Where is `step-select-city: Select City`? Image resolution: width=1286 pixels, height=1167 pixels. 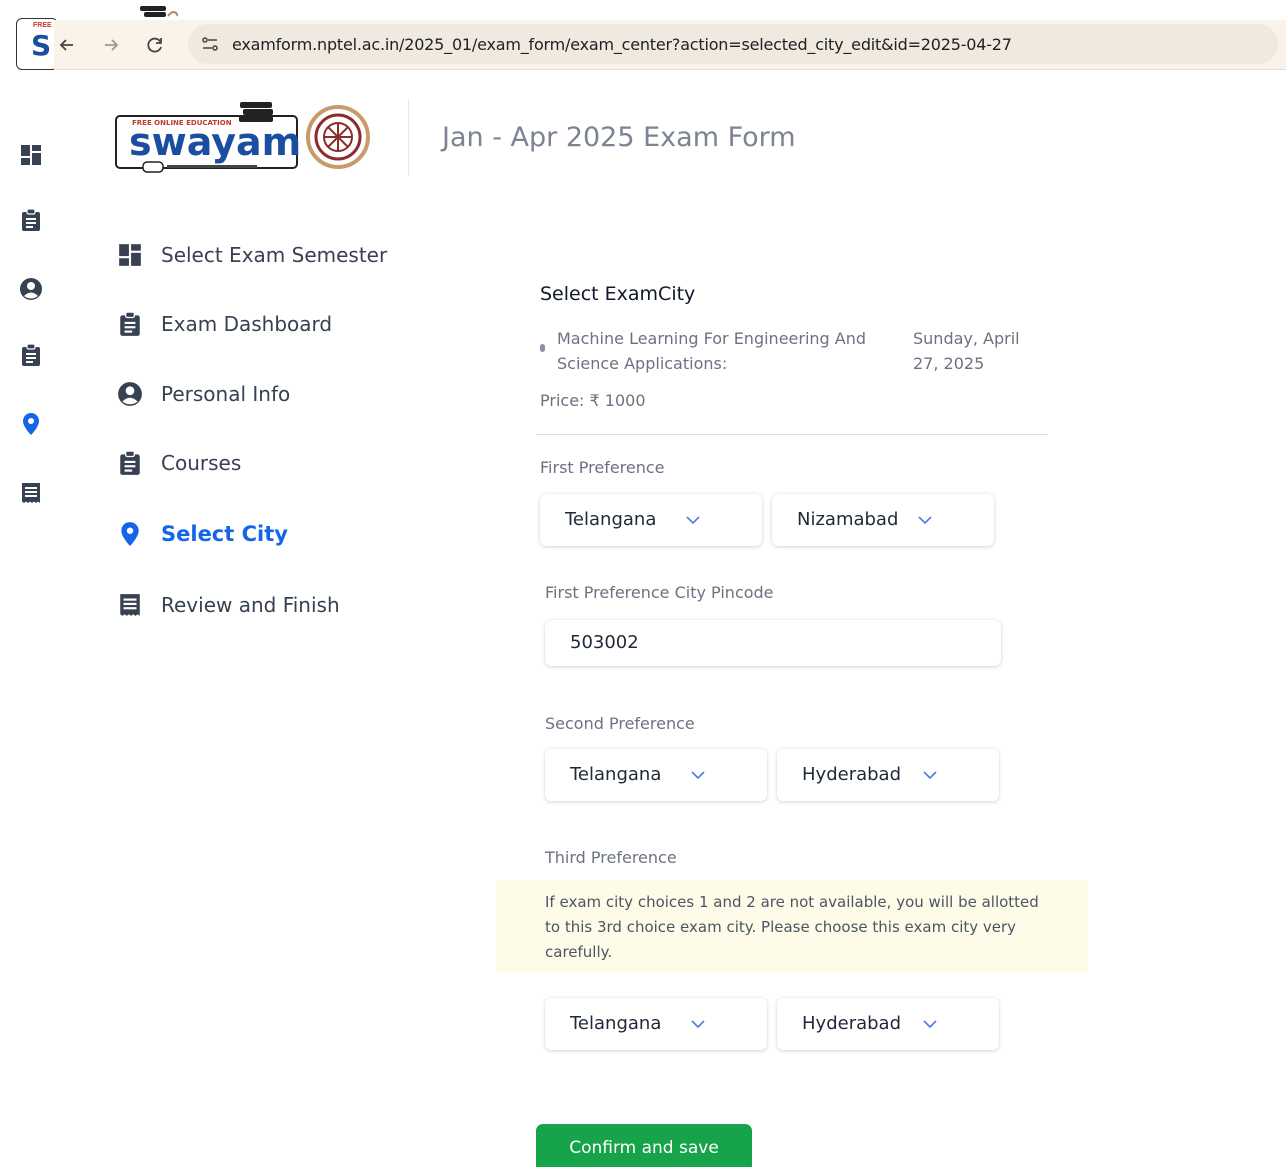
step-select-city: Select City is located at coordinates (202, 534).